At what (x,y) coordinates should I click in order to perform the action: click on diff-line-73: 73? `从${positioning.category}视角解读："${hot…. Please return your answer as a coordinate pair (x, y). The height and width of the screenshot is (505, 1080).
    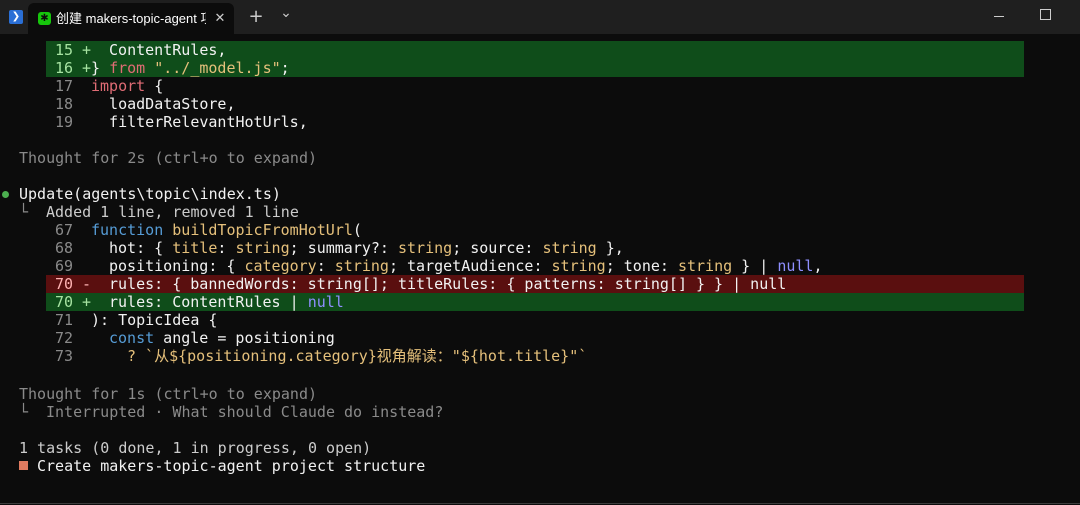
    Looking at the image, I should click on (321, 356).